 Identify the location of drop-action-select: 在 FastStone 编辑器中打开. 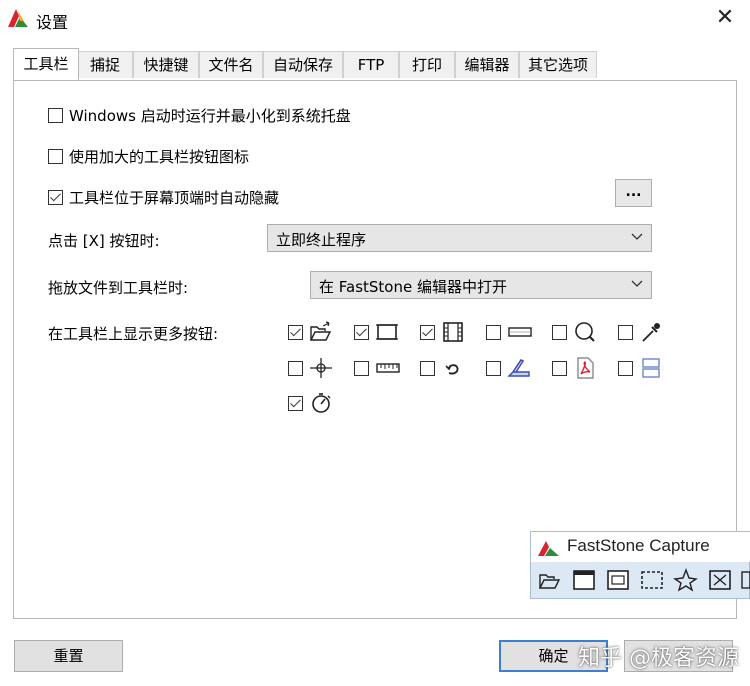
(481, 285).